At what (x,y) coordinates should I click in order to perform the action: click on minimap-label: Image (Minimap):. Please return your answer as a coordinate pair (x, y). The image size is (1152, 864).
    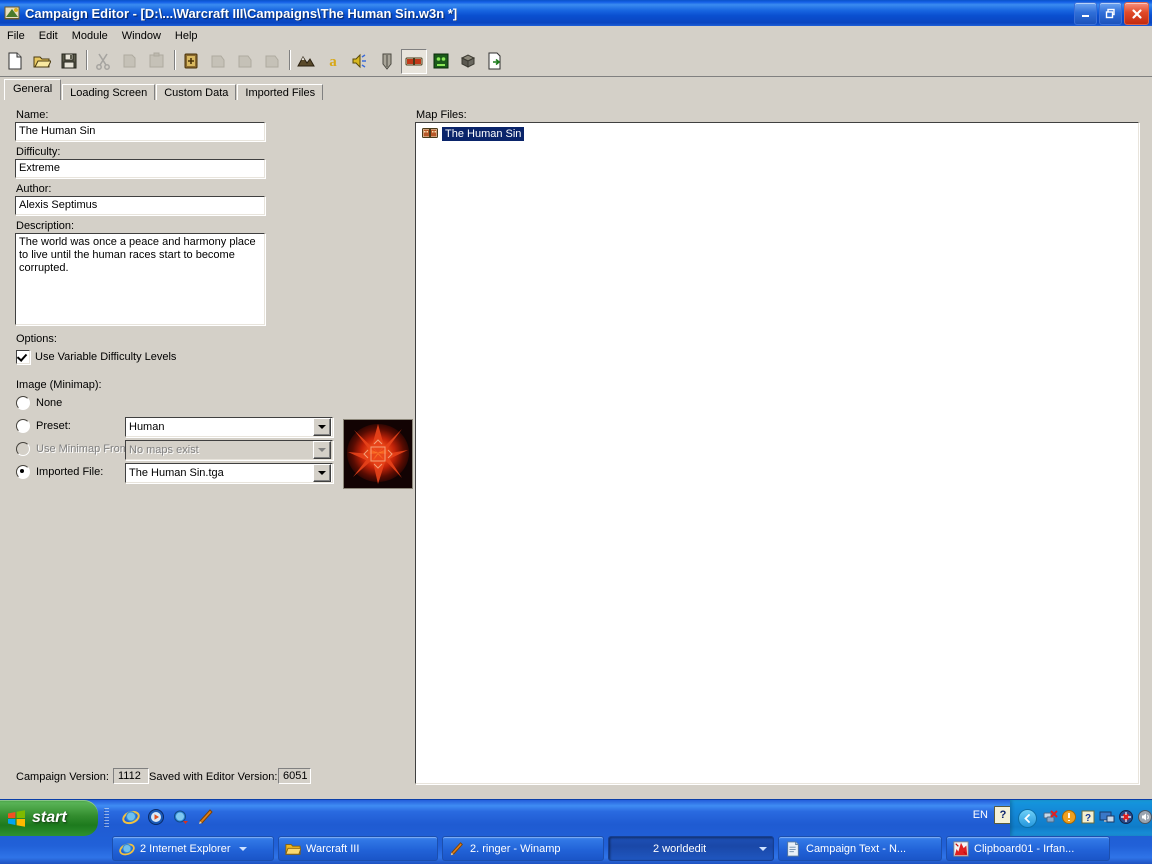
    Looking at the image, I should click on (59, 385).